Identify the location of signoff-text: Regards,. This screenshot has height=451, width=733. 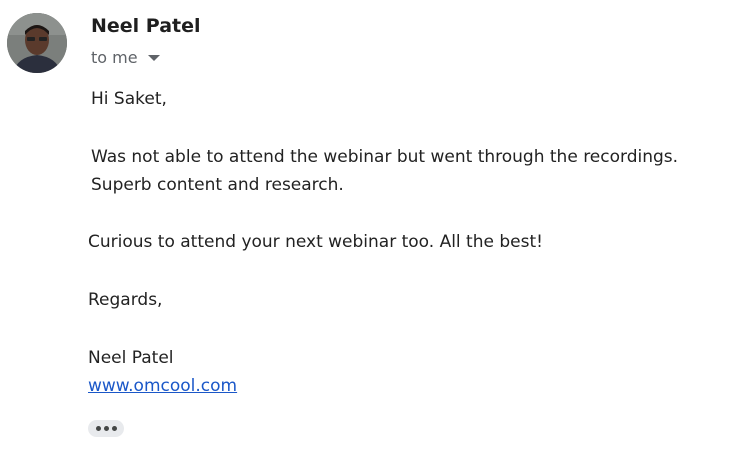
(125, 300).